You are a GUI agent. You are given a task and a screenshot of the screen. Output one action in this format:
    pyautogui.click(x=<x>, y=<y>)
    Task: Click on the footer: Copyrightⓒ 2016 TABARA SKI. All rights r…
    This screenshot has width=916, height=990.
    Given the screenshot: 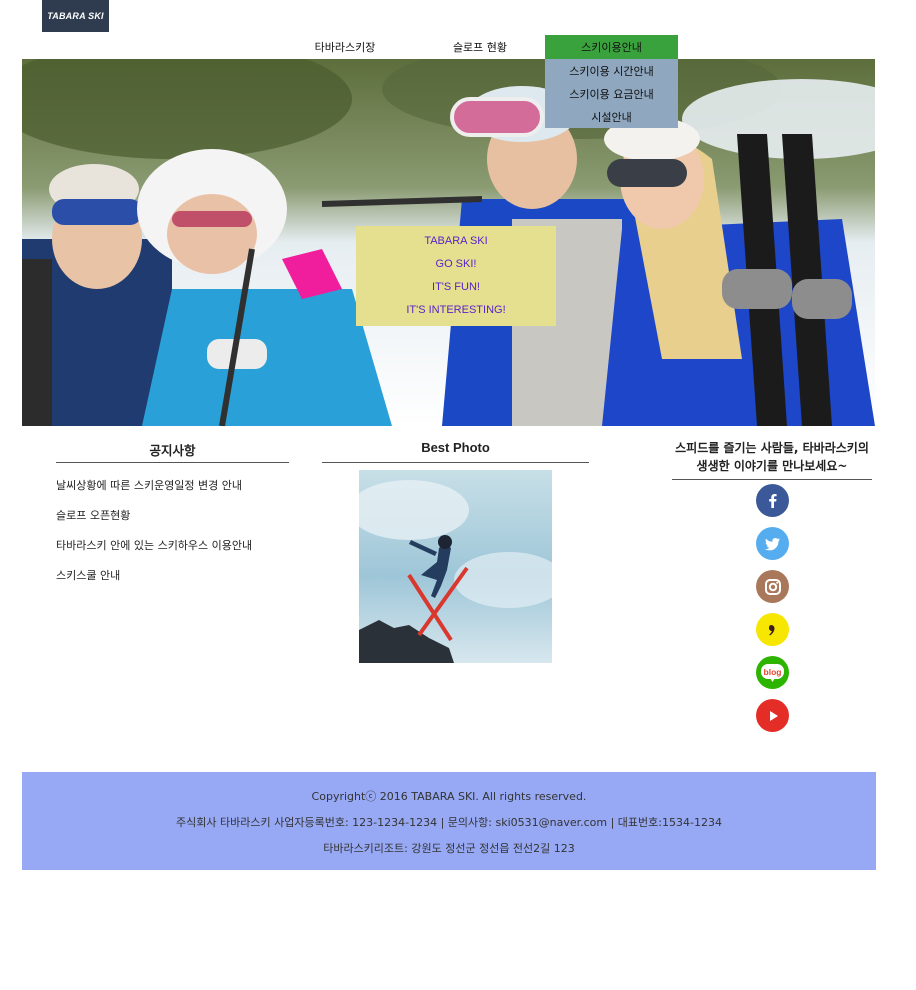 What is the action you would take?
    pyautogui.click(x=449, y=821)
    